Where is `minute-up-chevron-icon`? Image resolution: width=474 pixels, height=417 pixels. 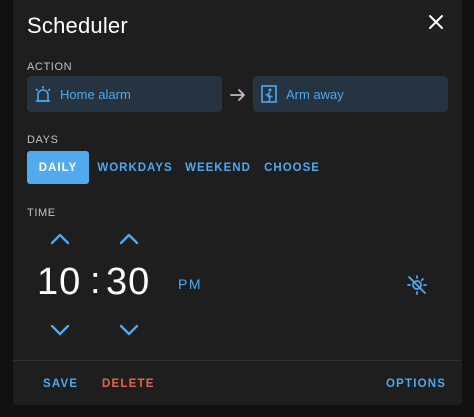 minute-up-chevron-icon is located at coordinates (129, 239).